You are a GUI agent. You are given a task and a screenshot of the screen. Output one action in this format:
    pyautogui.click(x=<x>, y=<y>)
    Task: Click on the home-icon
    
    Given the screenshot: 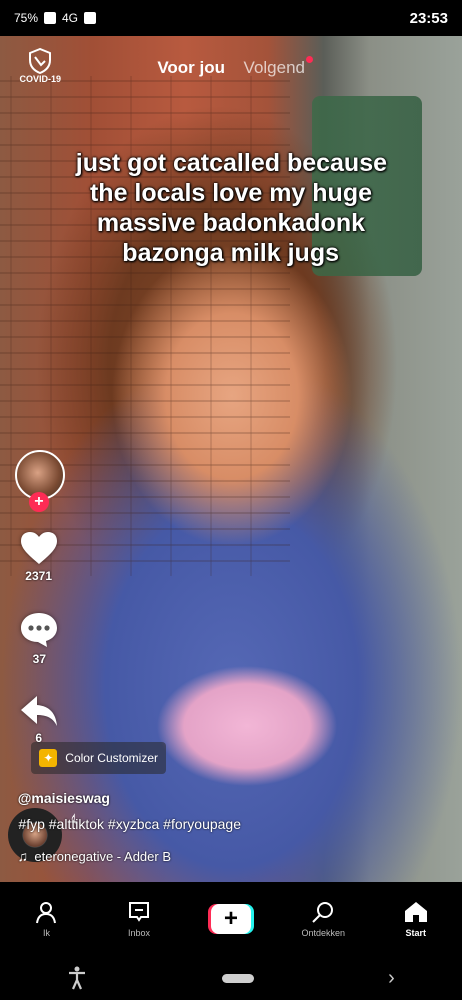 What is the action you would take?
    pyautogui.click(x=415, y=912)
    